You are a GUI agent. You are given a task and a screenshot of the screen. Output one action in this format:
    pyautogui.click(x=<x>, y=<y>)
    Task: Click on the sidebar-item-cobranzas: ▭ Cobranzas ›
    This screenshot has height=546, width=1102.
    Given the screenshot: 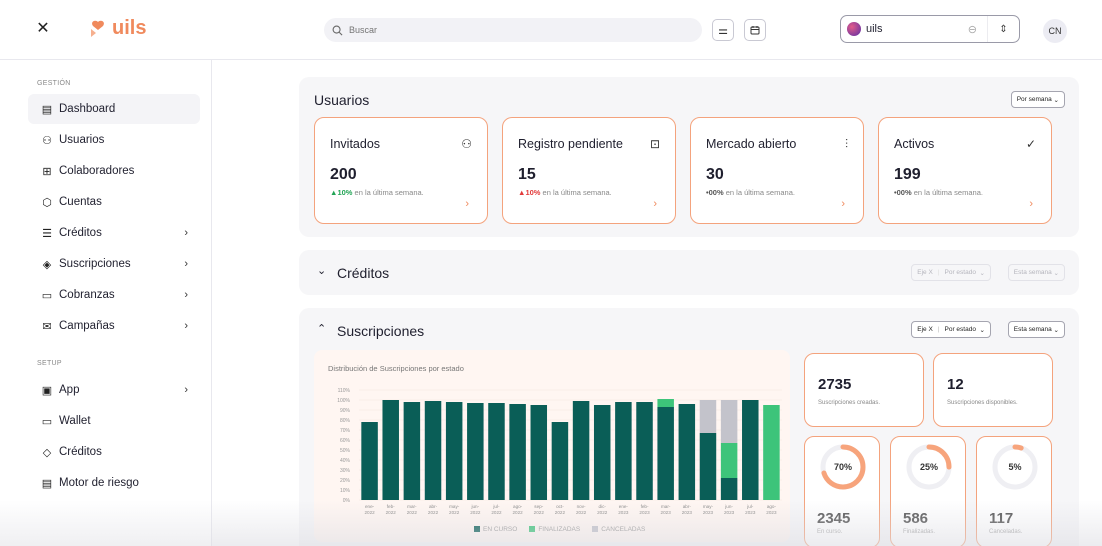 What is the action you would take?
    pyautogui.click(x=114, y=295)
    